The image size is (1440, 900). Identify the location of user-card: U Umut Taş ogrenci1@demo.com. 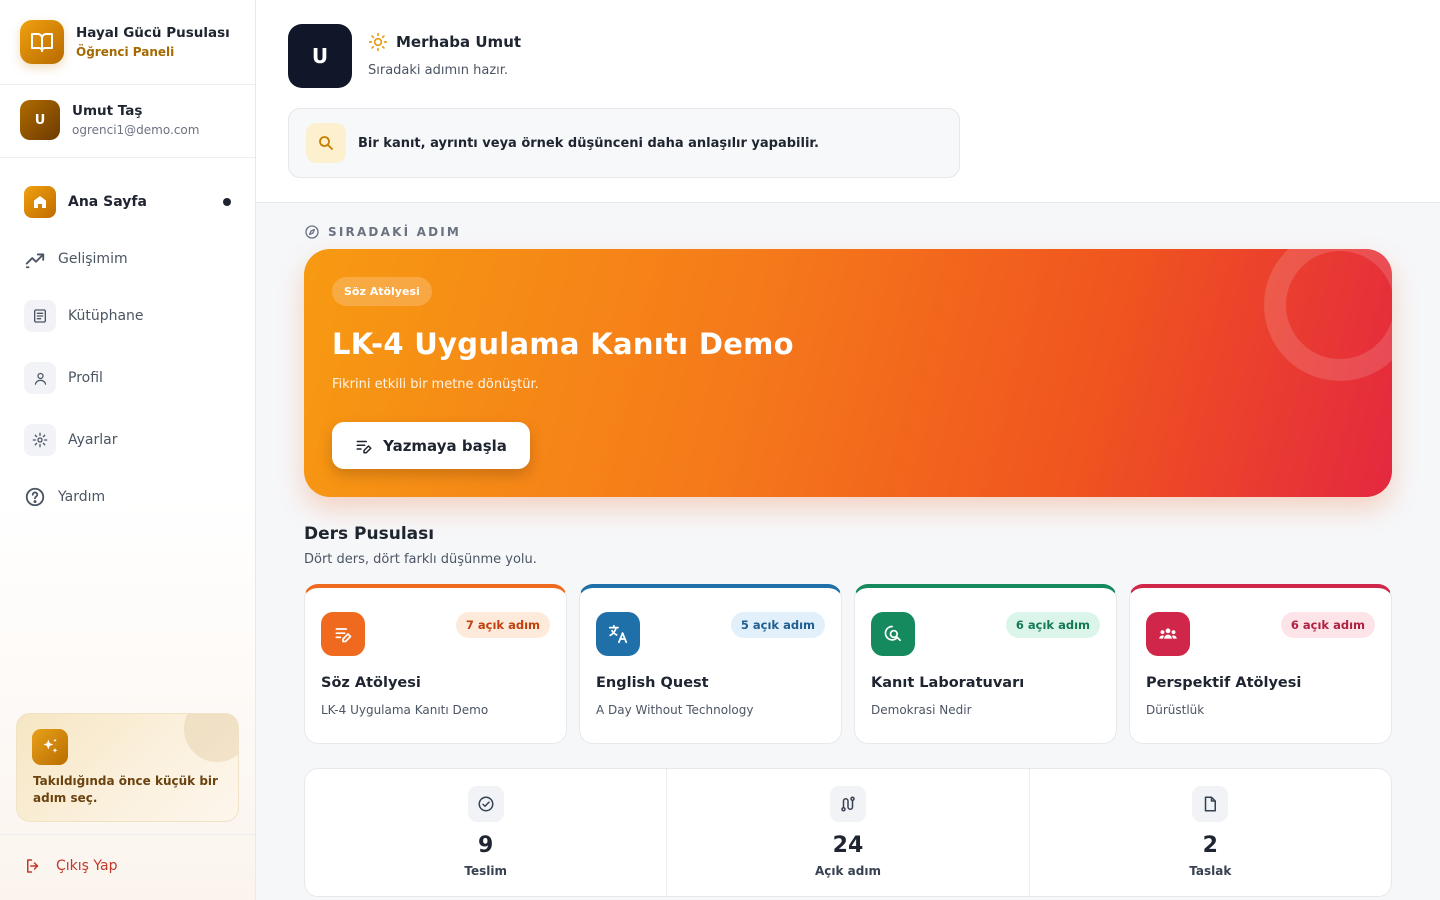
(109, 120).